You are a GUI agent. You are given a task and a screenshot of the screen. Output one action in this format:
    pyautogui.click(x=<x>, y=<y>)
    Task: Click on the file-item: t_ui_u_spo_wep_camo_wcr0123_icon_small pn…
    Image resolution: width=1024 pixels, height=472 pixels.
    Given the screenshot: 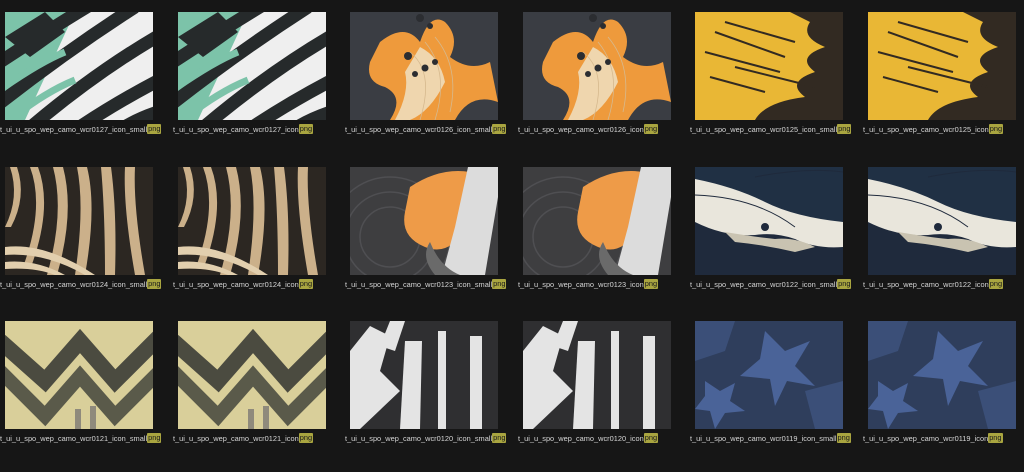 What is the action you would take?
    pyautogui.click(x=426, y=225)
    